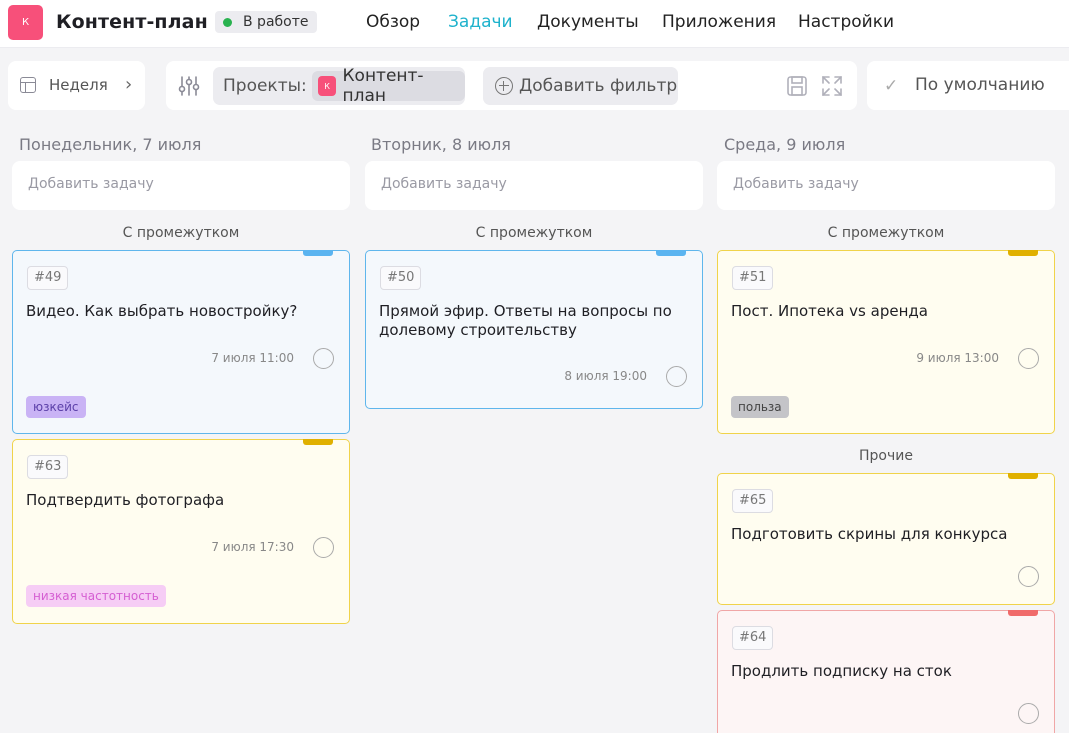  I want to click on chevron-right-icon: ›, so click(128, 84).